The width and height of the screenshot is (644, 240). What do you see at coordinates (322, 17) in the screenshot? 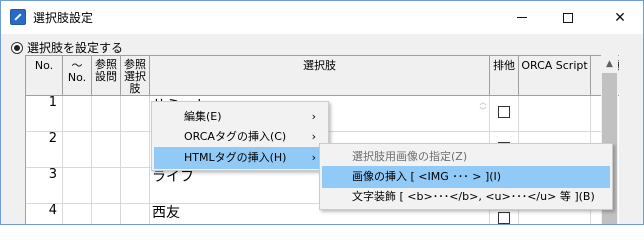
I see `title-bar: 選択肢設定 ✕` at bounding box center [322, 17].